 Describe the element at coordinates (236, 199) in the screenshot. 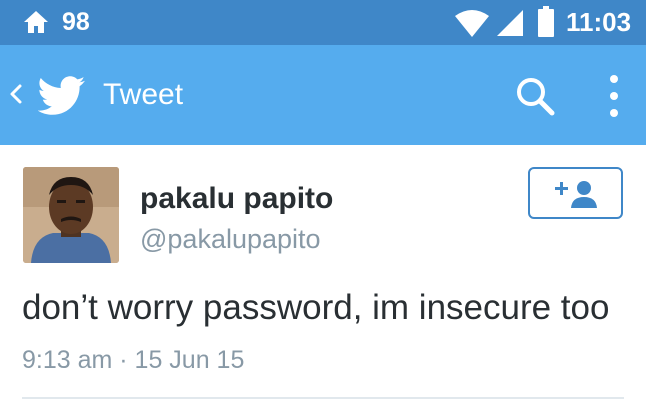

I see `user-name: pakalu papito` at that location.